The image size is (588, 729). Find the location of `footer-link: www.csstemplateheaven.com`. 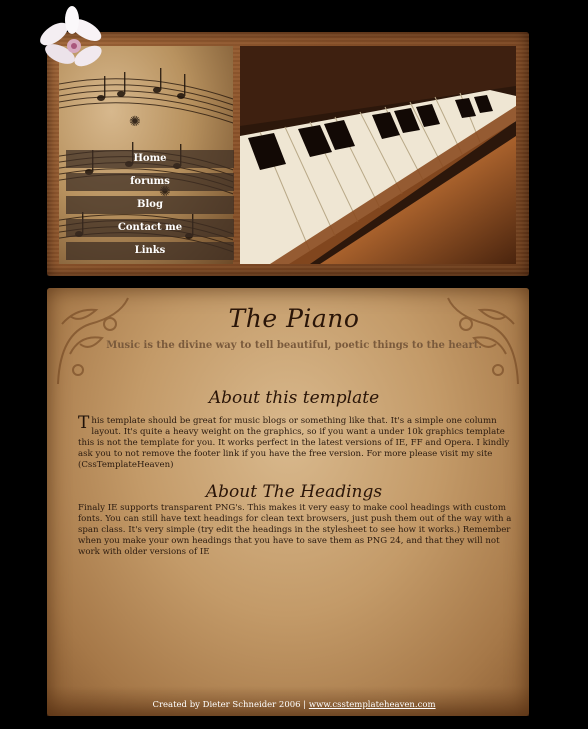

footer-link: www.csstemplateheaven.com is located at coordinates (372, 705).